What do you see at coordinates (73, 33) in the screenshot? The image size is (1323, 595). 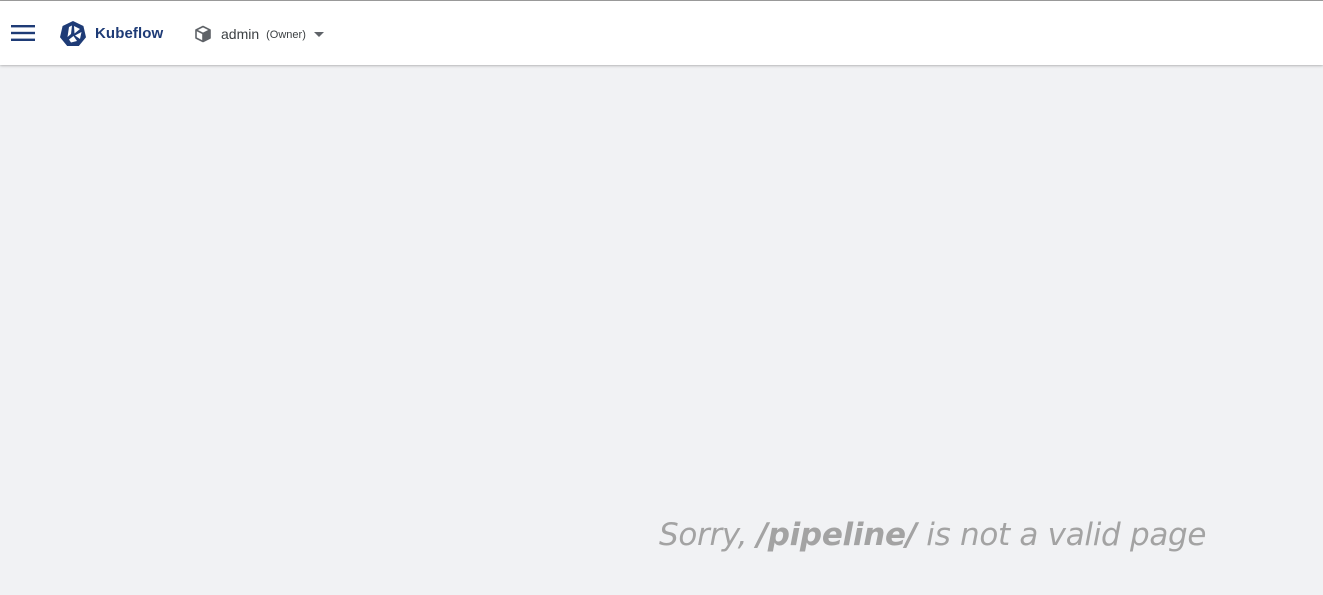 I see `kubeflow-logo-icon` at bounding box center [73, 33].